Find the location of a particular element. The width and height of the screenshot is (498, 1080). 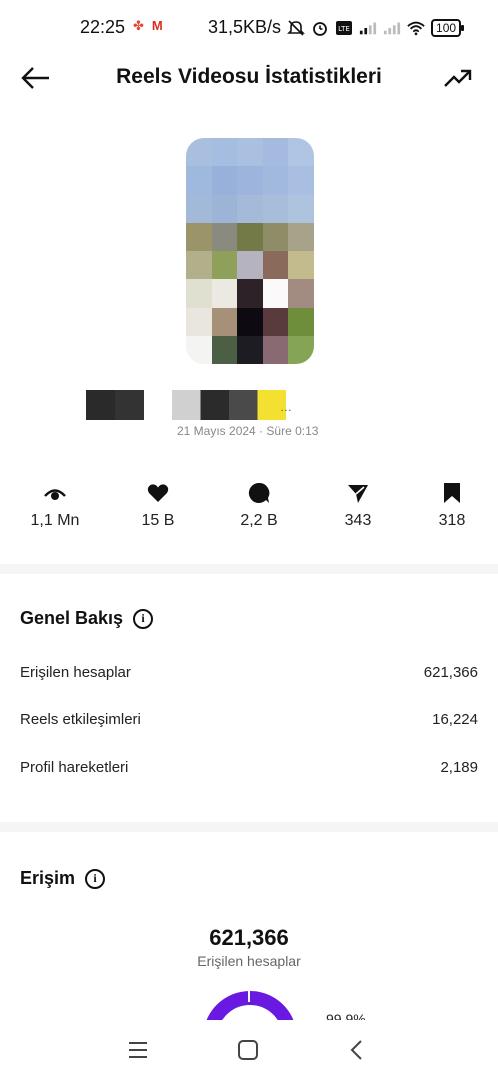

signal-2-icon is located at coordinates (392, 28).